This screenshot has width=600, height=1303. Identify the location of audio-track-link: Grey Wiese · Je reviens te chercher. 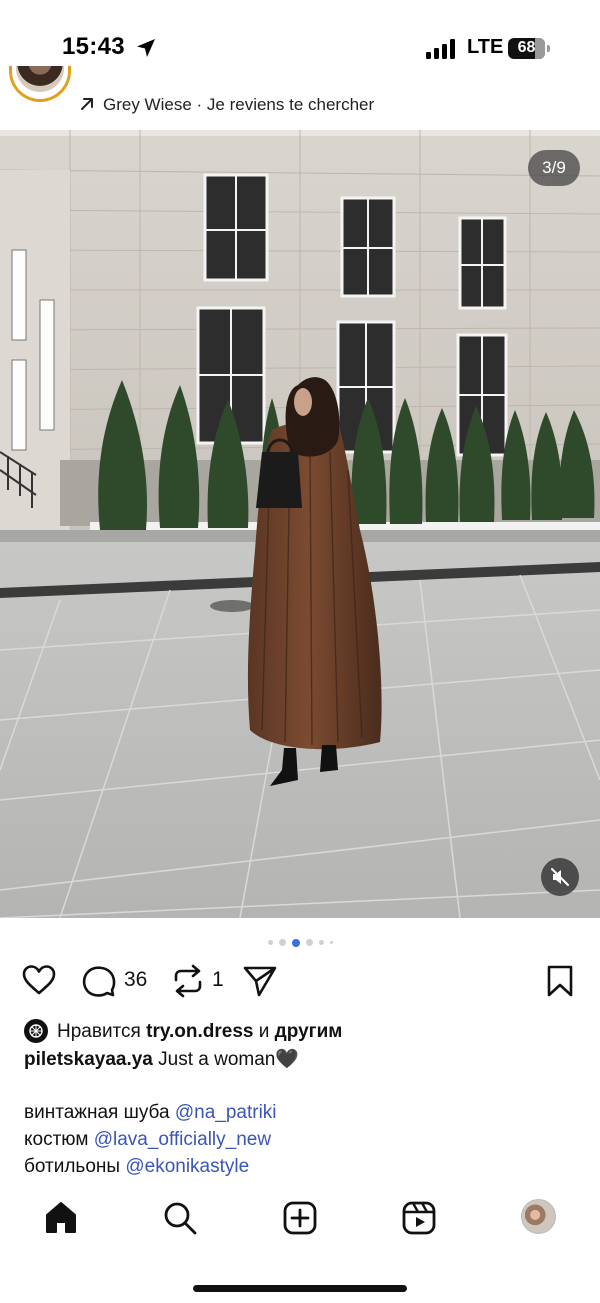
(238, 105).